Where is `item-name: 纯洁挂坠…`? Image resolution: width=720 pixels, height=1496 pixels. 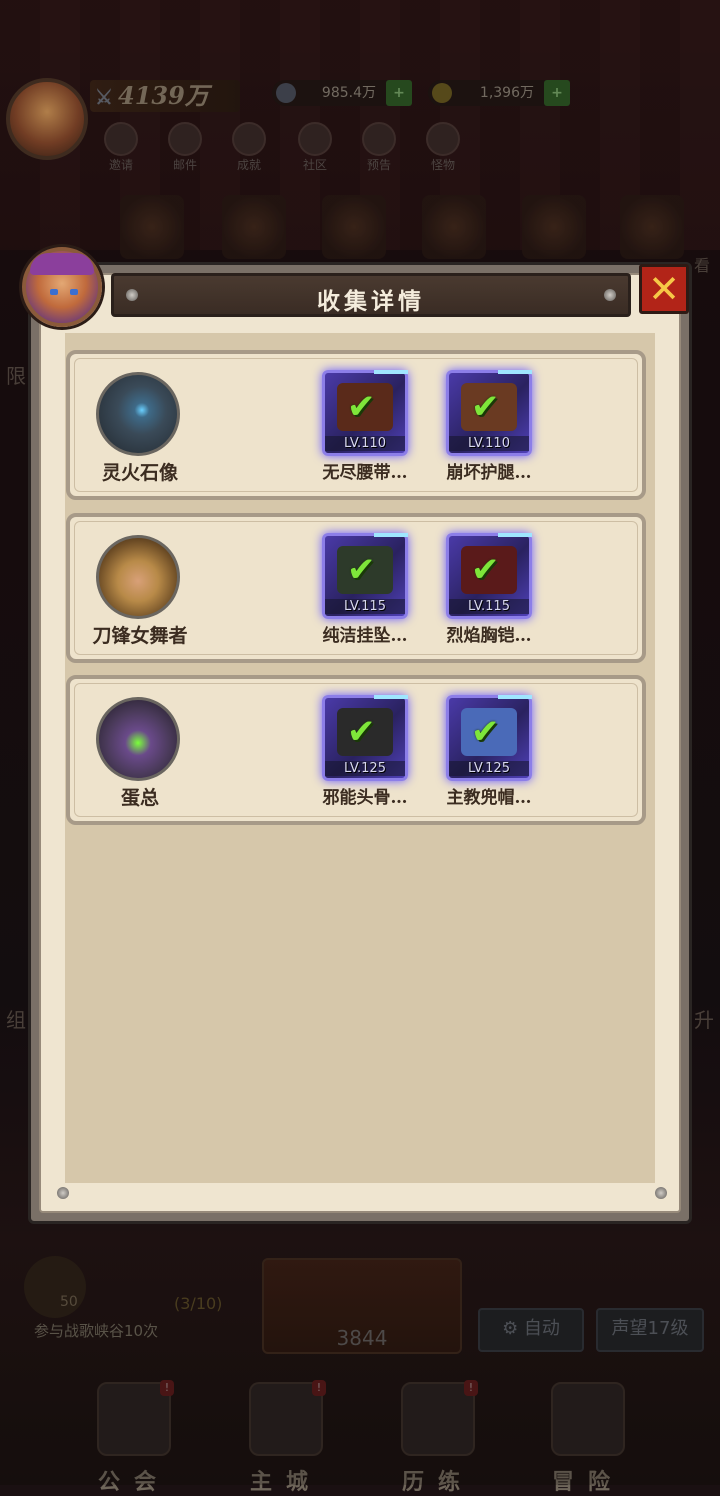 item-name: 纯洁挂坠… is located at coordinates (365, 636).